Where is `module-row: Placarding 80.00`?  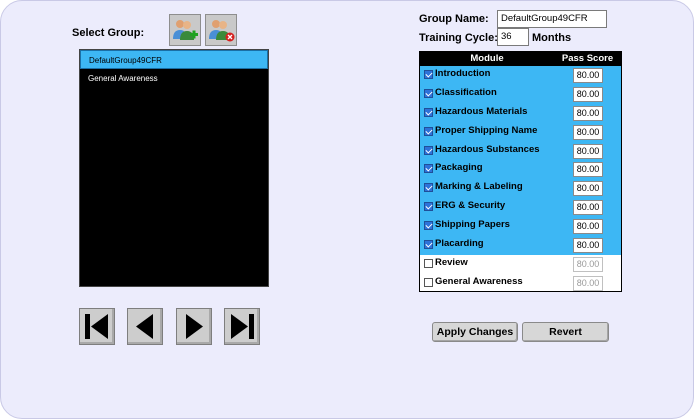
module-row: Placarding 80.00 is located at coordinates (520, 245).